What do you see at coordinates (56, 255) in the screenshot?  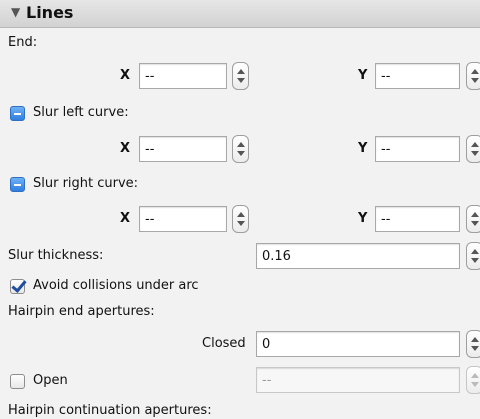 I see `slur-thickness-label: Slur thickness:` at bounding box center [56, 255].